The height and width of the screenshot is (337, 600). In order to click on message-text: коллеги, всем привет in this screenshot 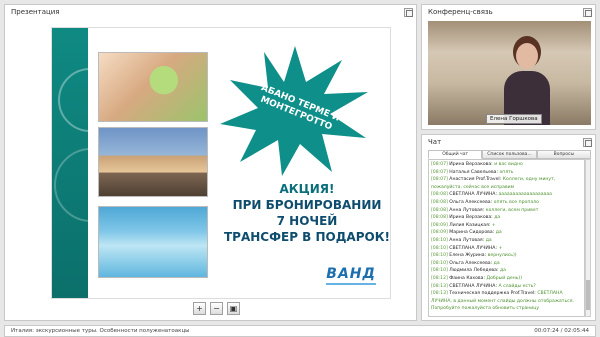, I will do `click(512, 210)`.